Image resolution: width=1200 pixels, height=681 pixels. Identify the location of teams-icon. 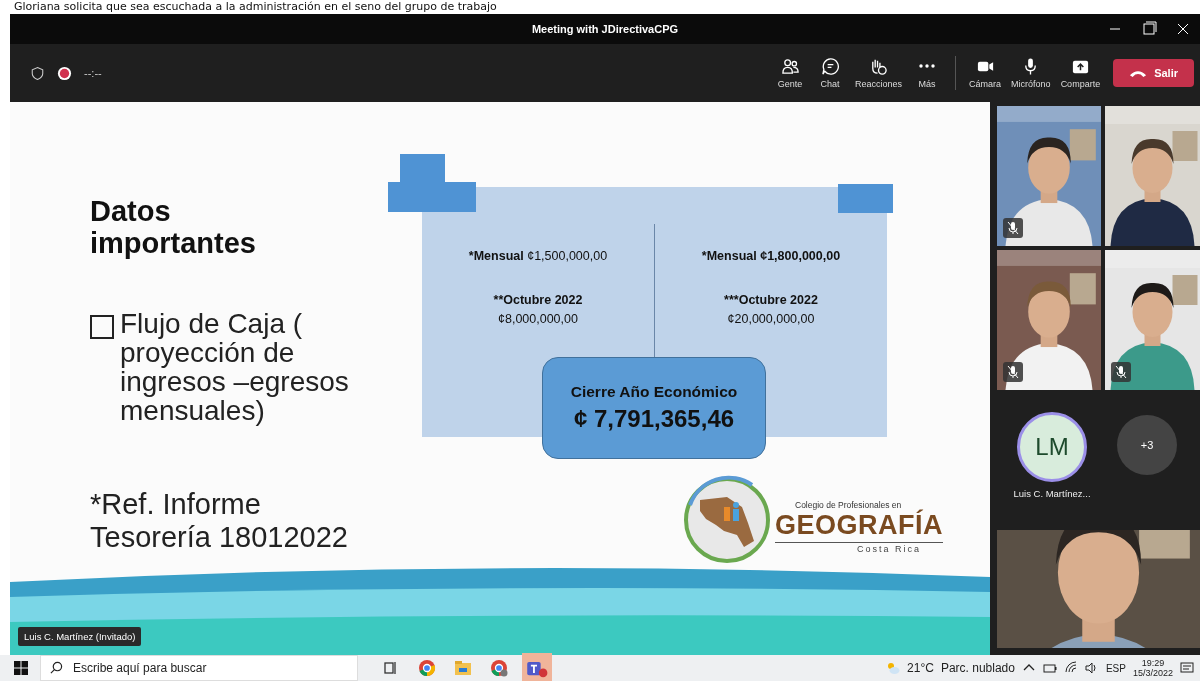
(537, 667).